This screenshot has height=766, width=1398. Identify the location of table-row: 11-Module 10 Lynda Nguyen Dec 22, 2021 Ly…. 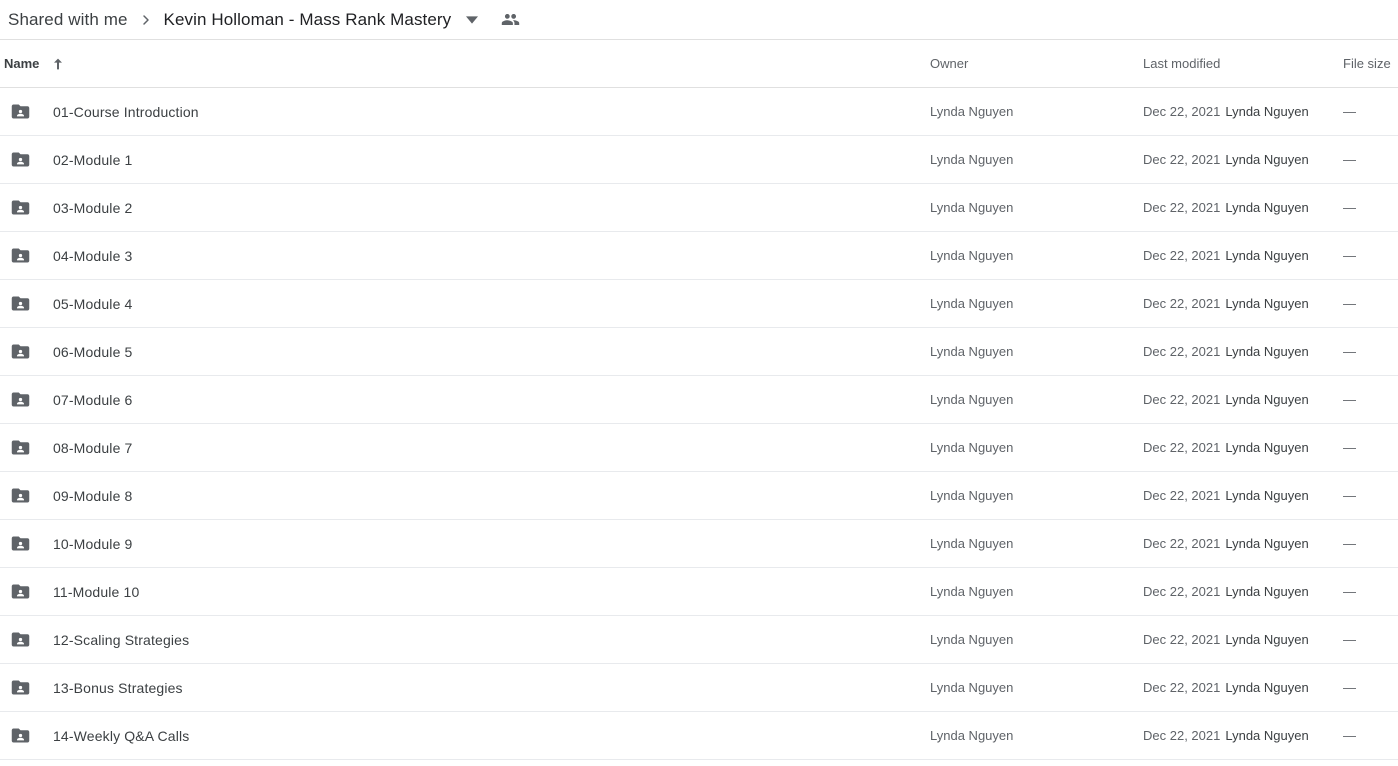
(699, 592).